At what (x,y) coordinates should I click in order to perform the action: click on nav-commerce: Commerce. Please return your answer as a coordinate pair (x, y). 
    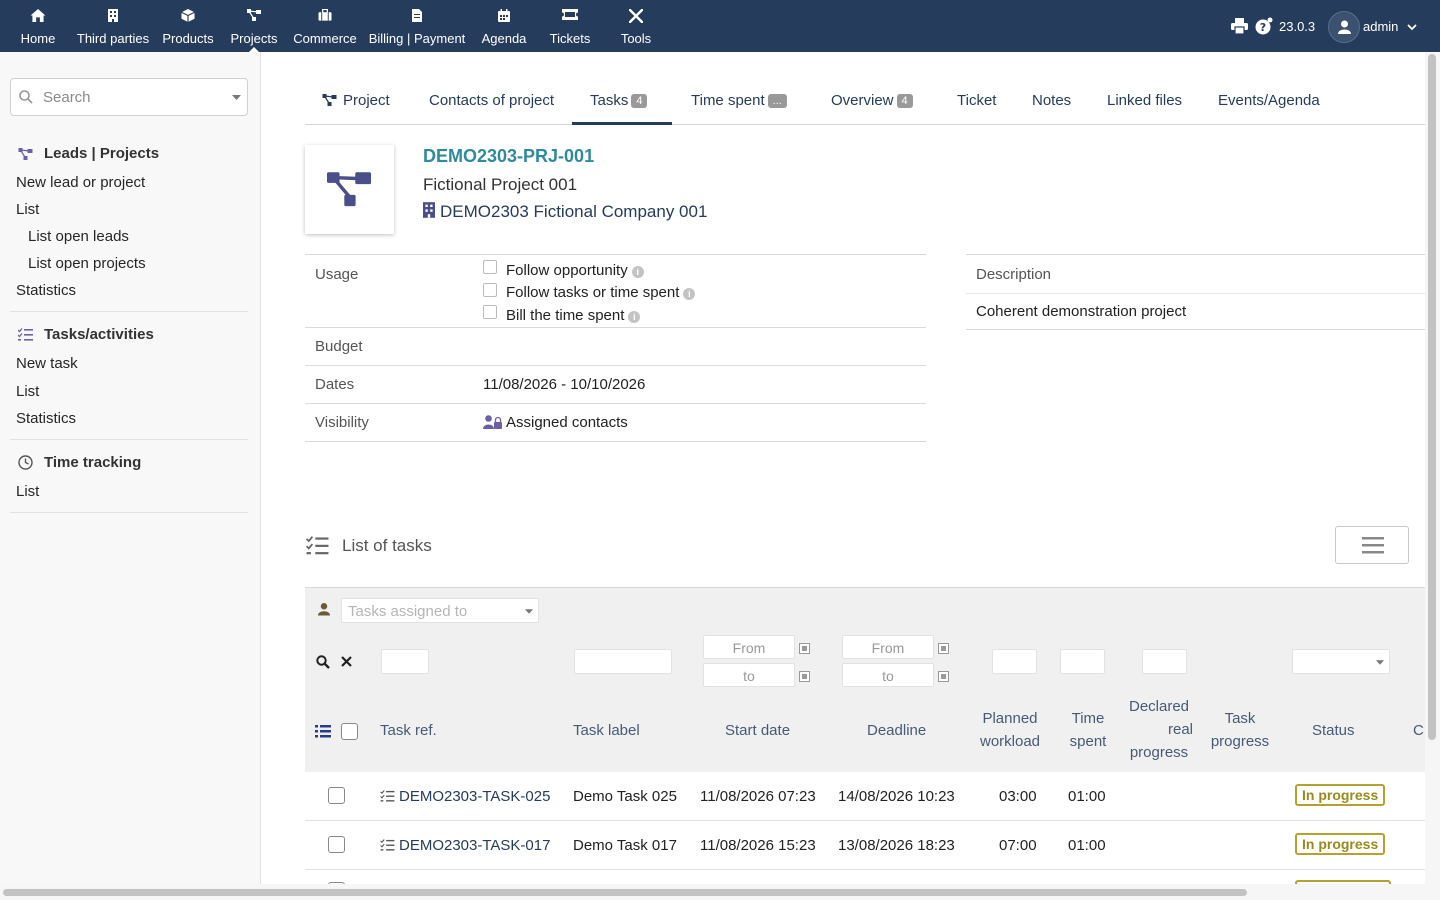
    Looking at the image, I should click on (325, 26).